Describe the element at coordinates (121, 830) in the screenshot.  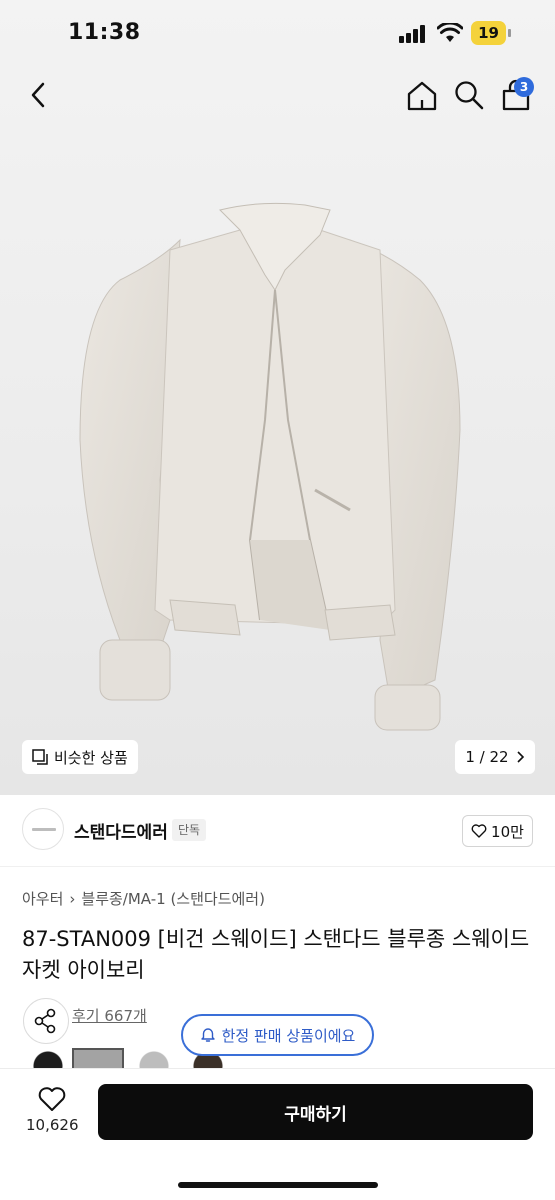
I see `brand-name: 스탠다드에러` at that location.